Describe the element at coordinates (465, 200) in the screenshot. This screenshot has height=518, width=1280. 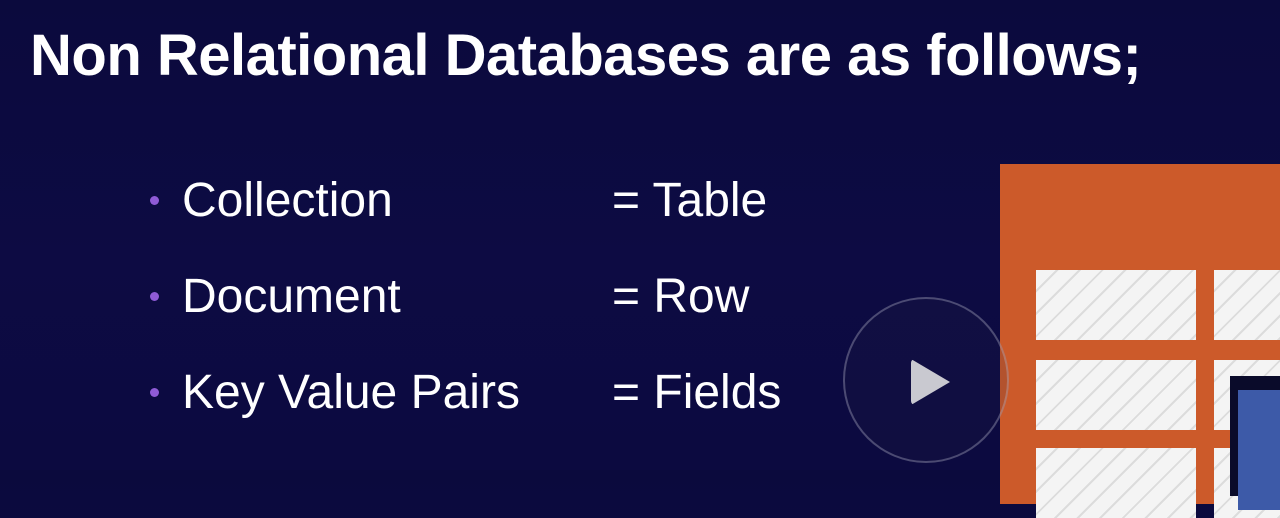
I see `list-item: Collection = Table` at that location.